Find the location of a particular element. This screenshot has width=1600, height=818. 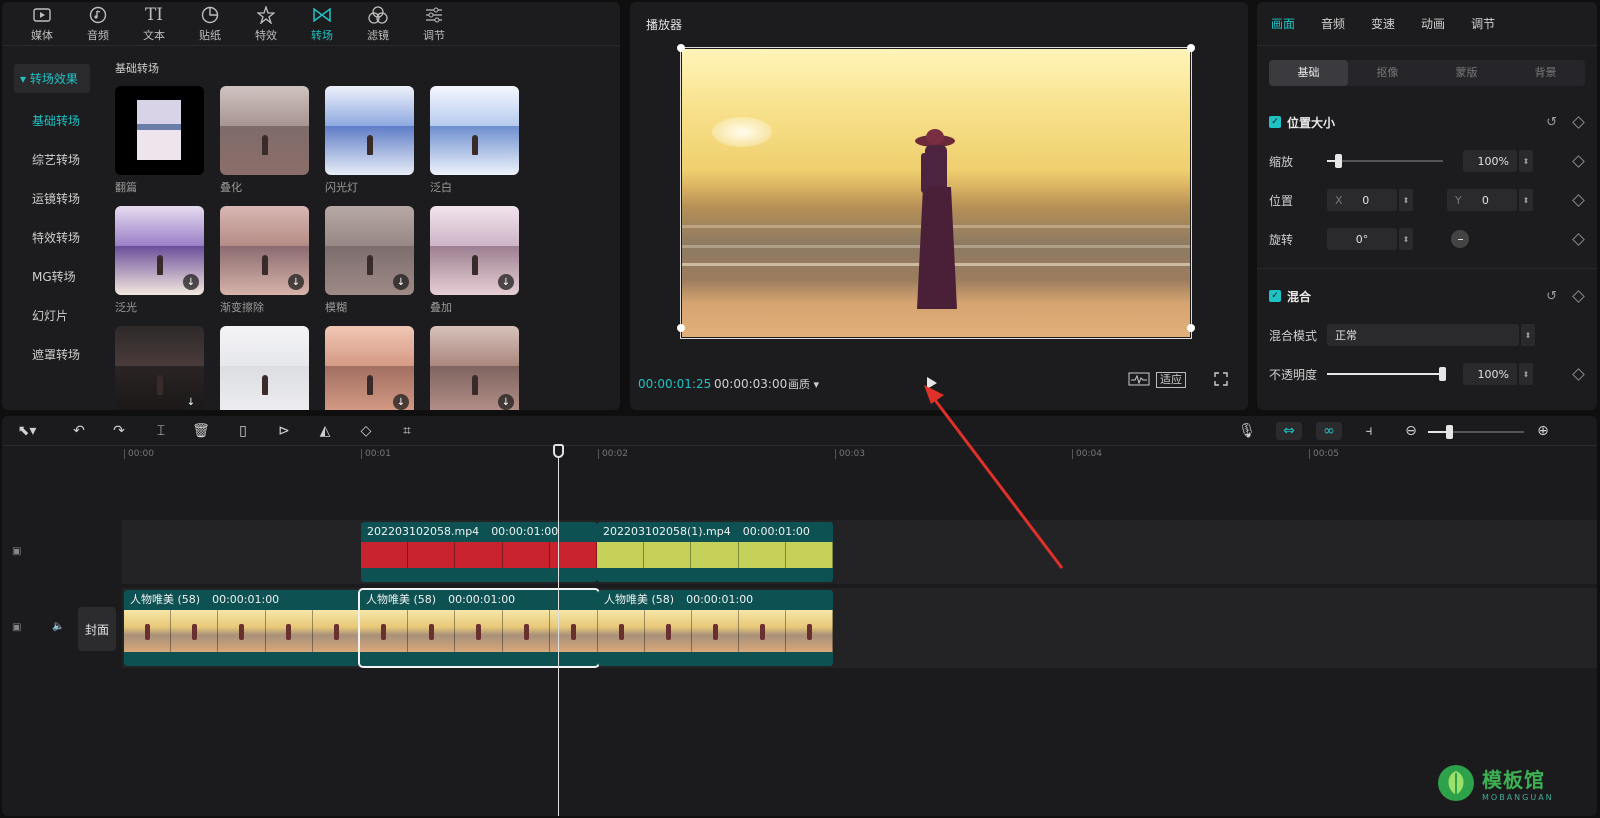

transition-item: ↓ 泛光 is located at coordinates (159, 266).